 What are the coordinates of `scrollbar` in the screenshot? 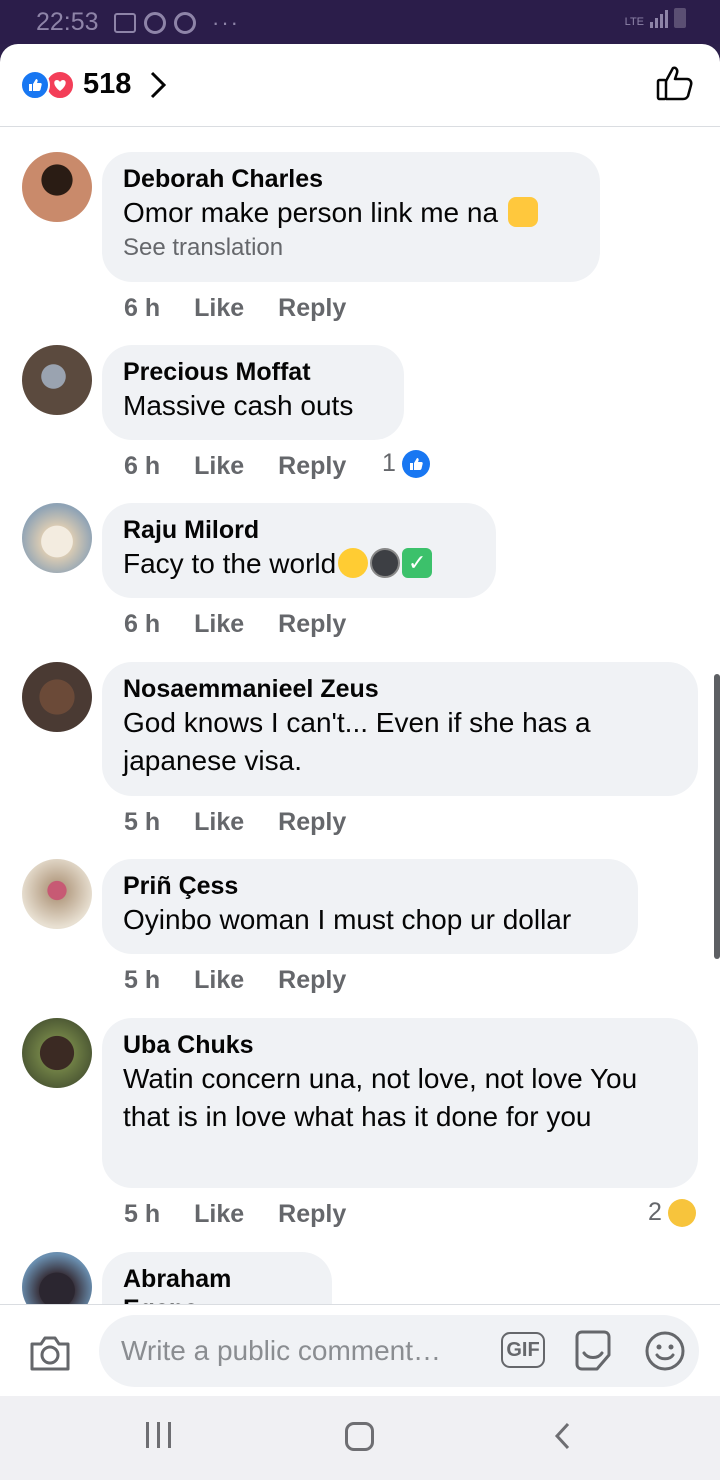 It's located at (717, 816).